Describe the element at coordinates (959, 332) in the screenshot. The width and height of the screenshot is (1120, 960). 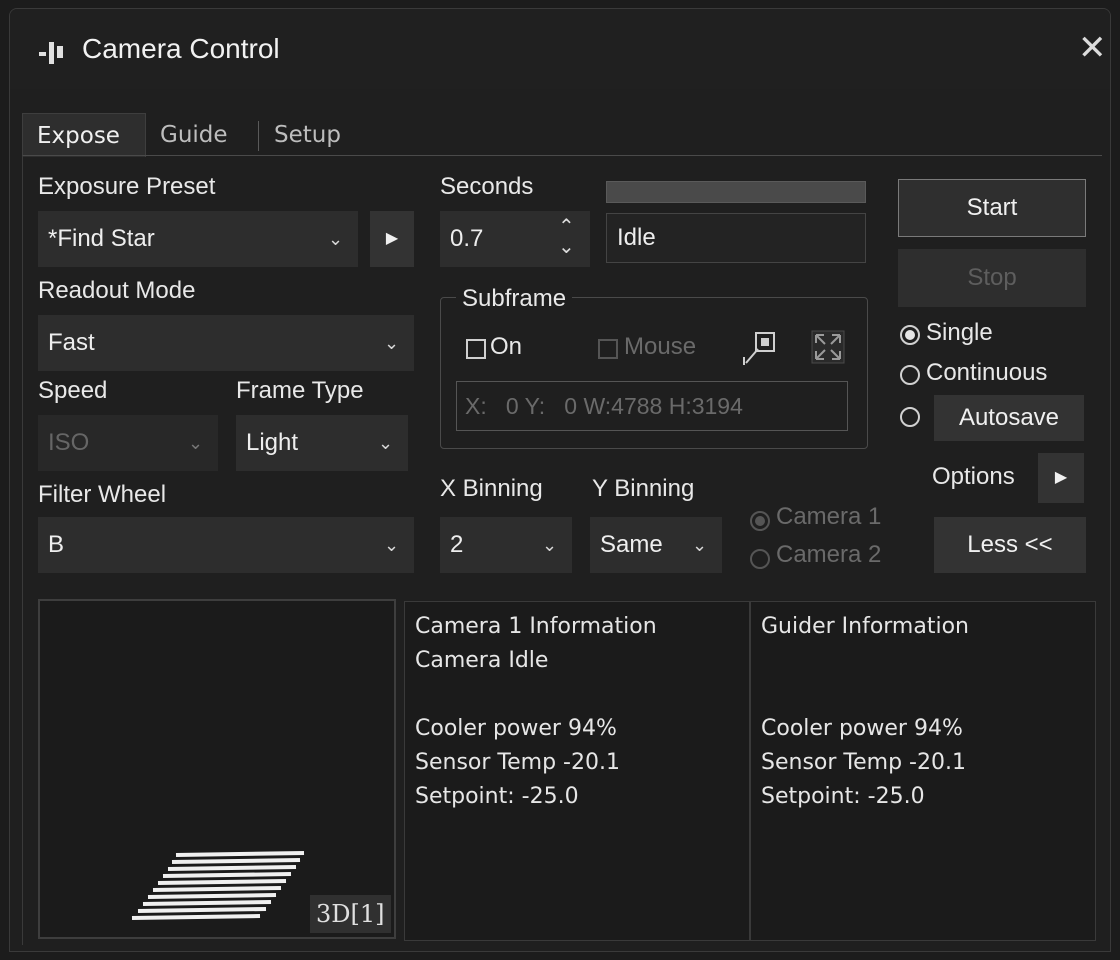
I see `single-label: Single` at that location.